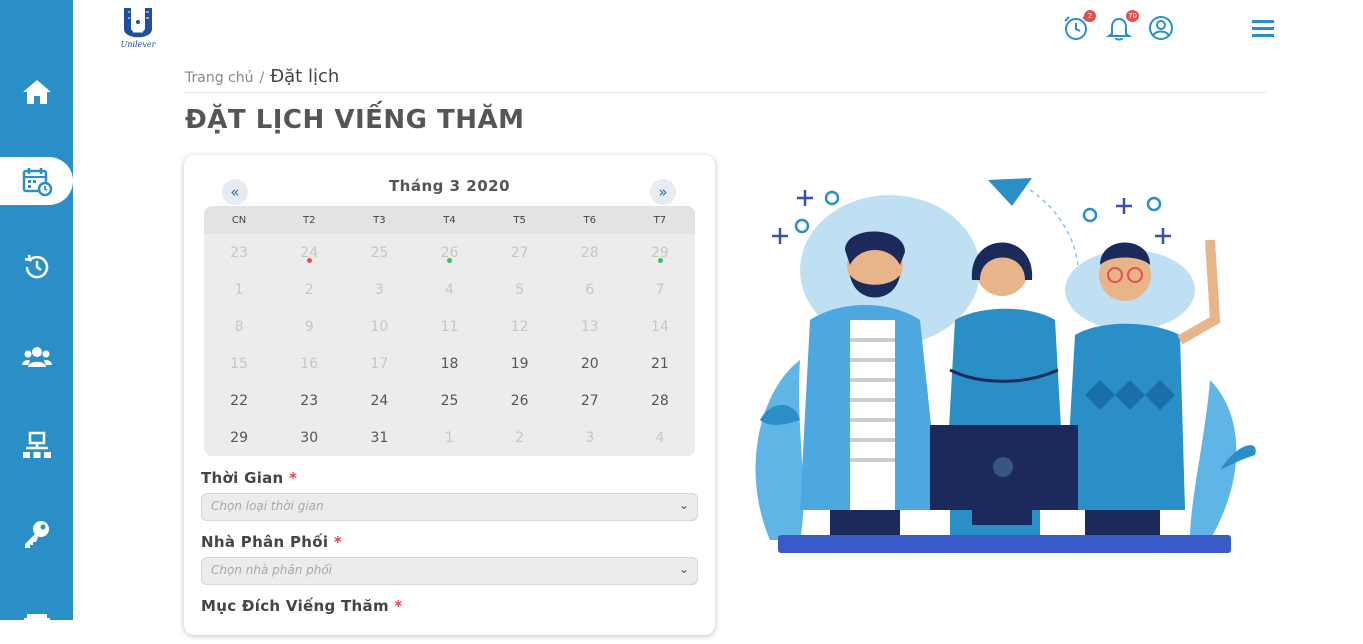  Describe the element at coordinates (660, 326) in the screenshot. I see `calendar-day: 14` at that location.